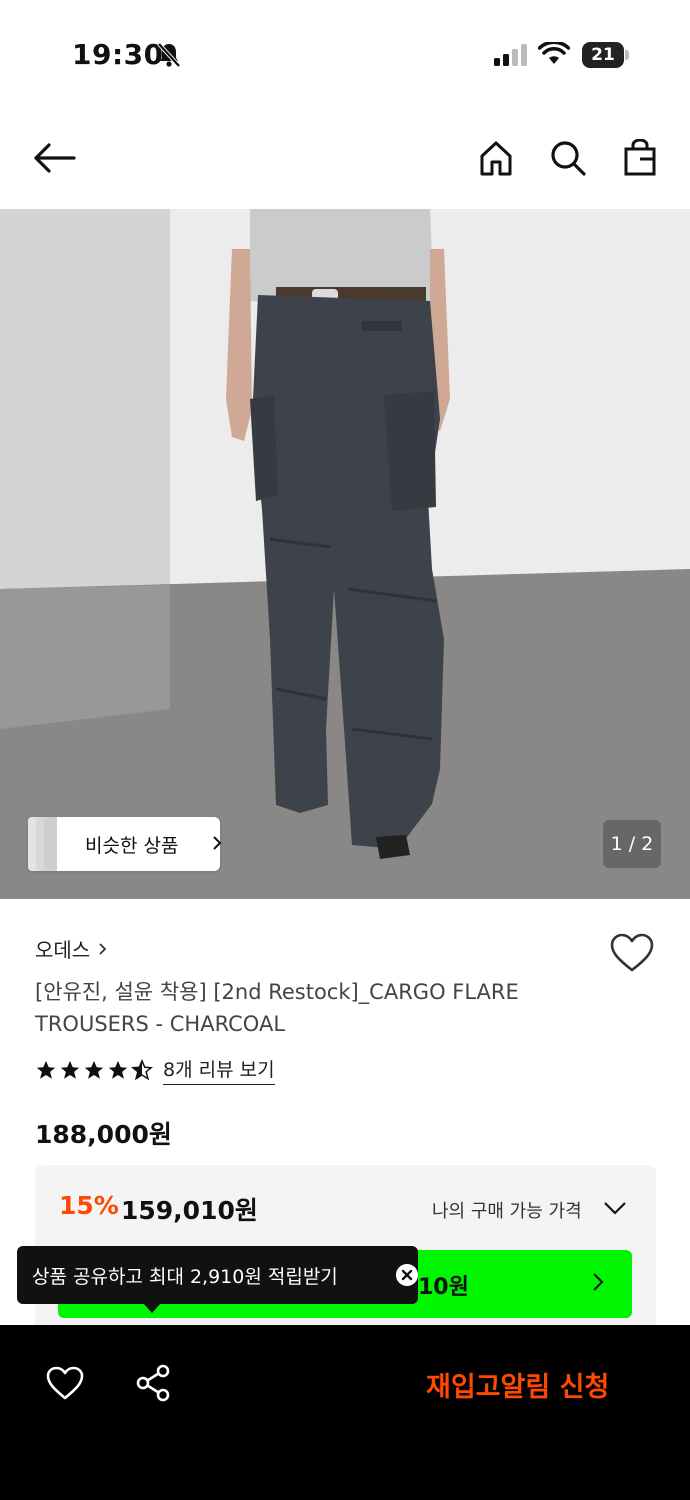 This screenshot has height=1500, width=690. I want to click on shopping-bag-icon, so click(640, 157).